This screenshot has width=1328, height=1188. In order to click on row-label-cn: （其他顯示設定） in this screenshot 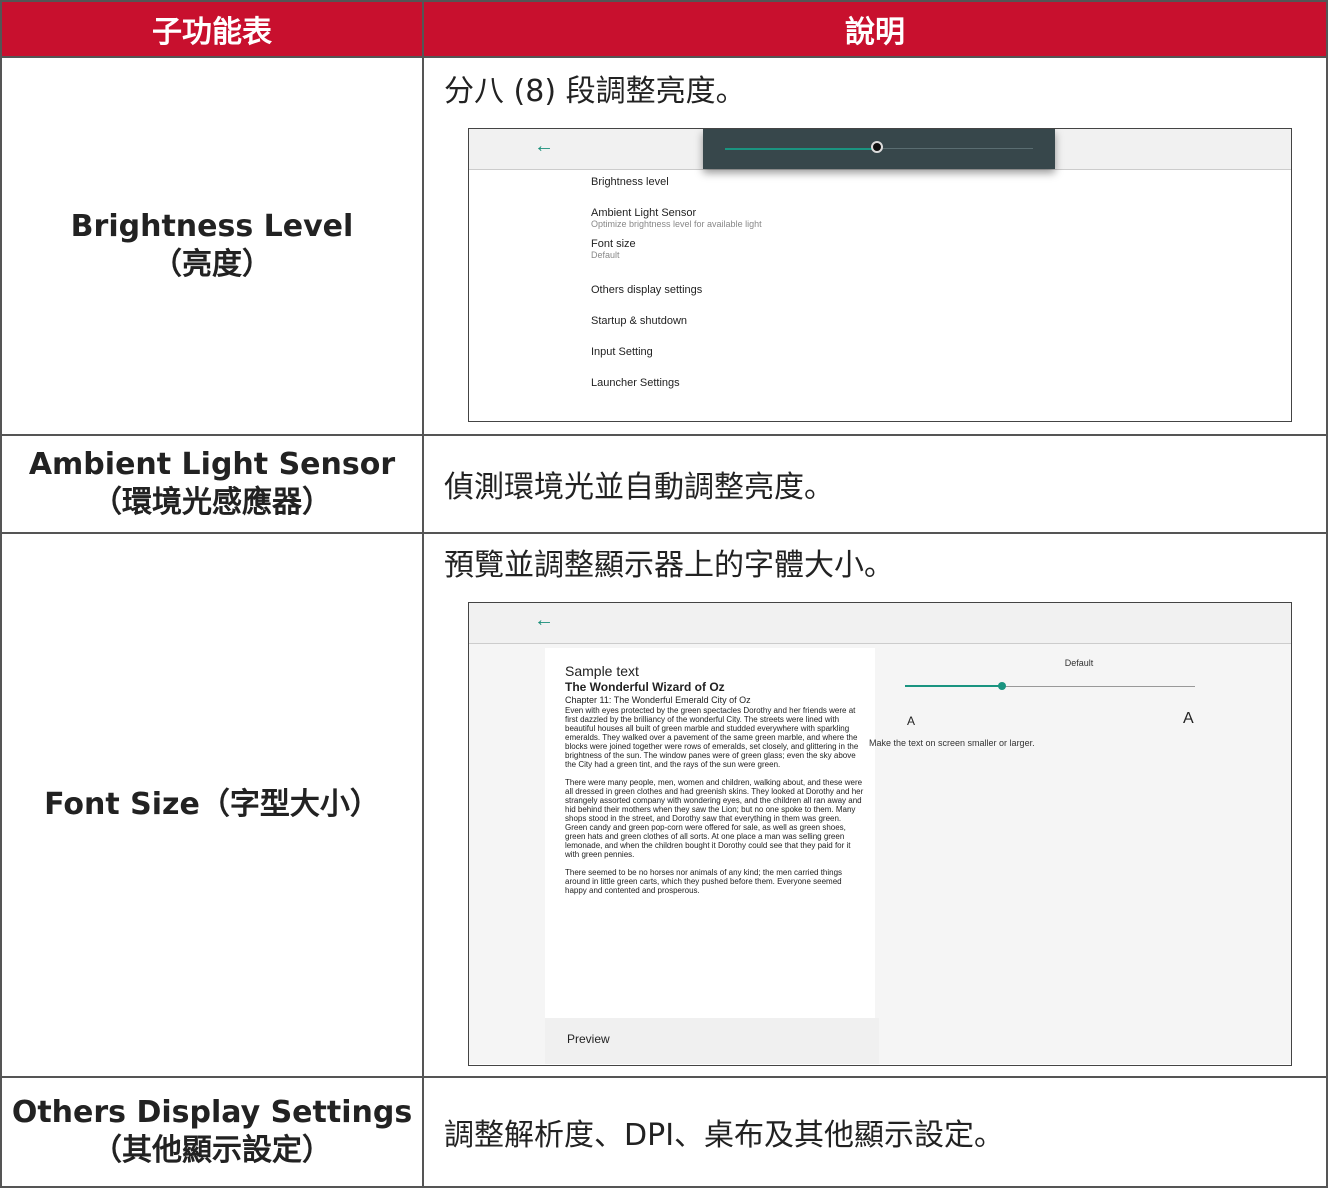, I will do `click(212, 1150)`.